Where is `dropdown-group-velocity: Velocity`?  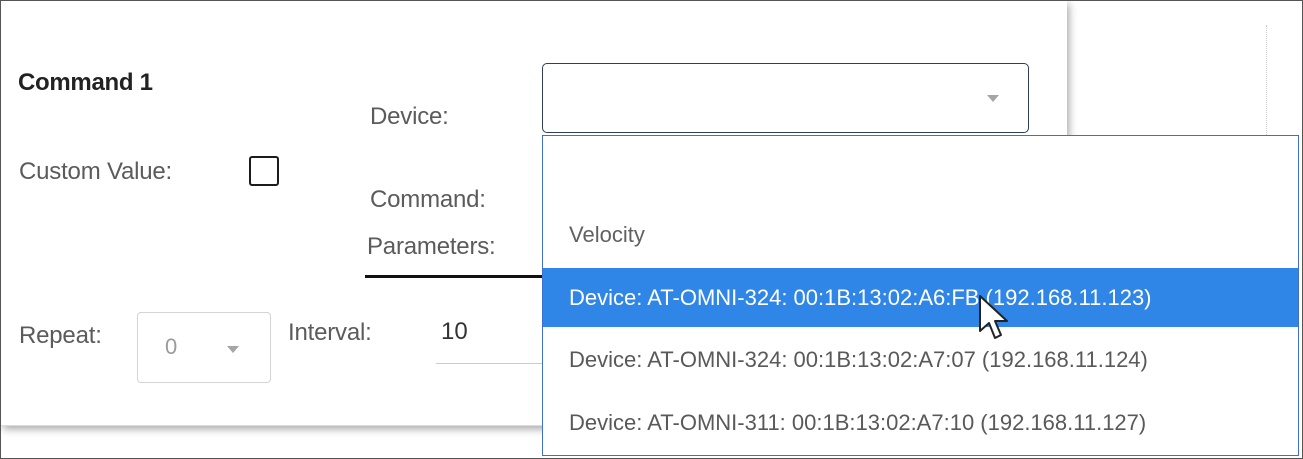 dropdown-group-velocity: Velocity is located at coordinates (607, 234).